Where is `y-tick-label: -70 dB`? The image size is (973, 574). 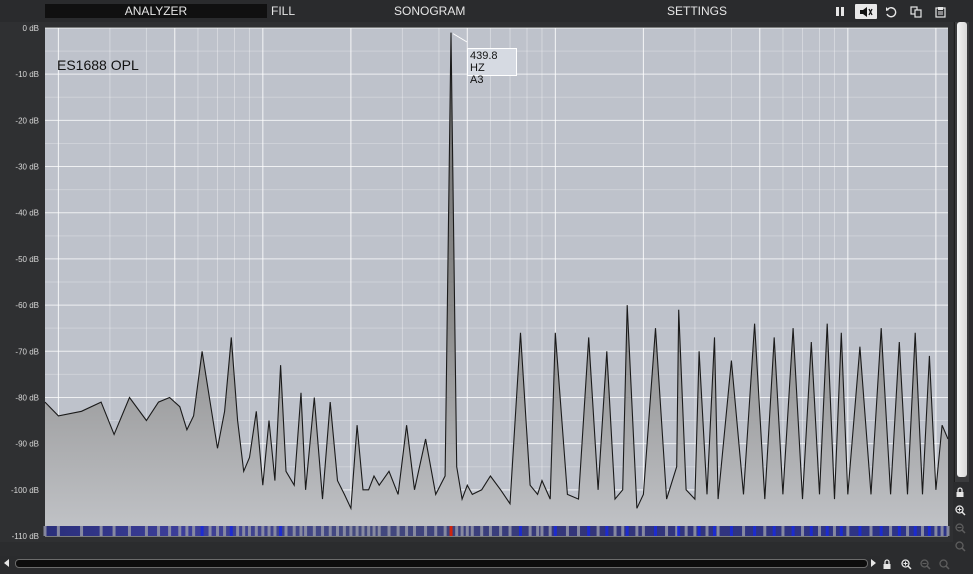 y-tick-label: -70 dB is located at coordinates (27, 351).